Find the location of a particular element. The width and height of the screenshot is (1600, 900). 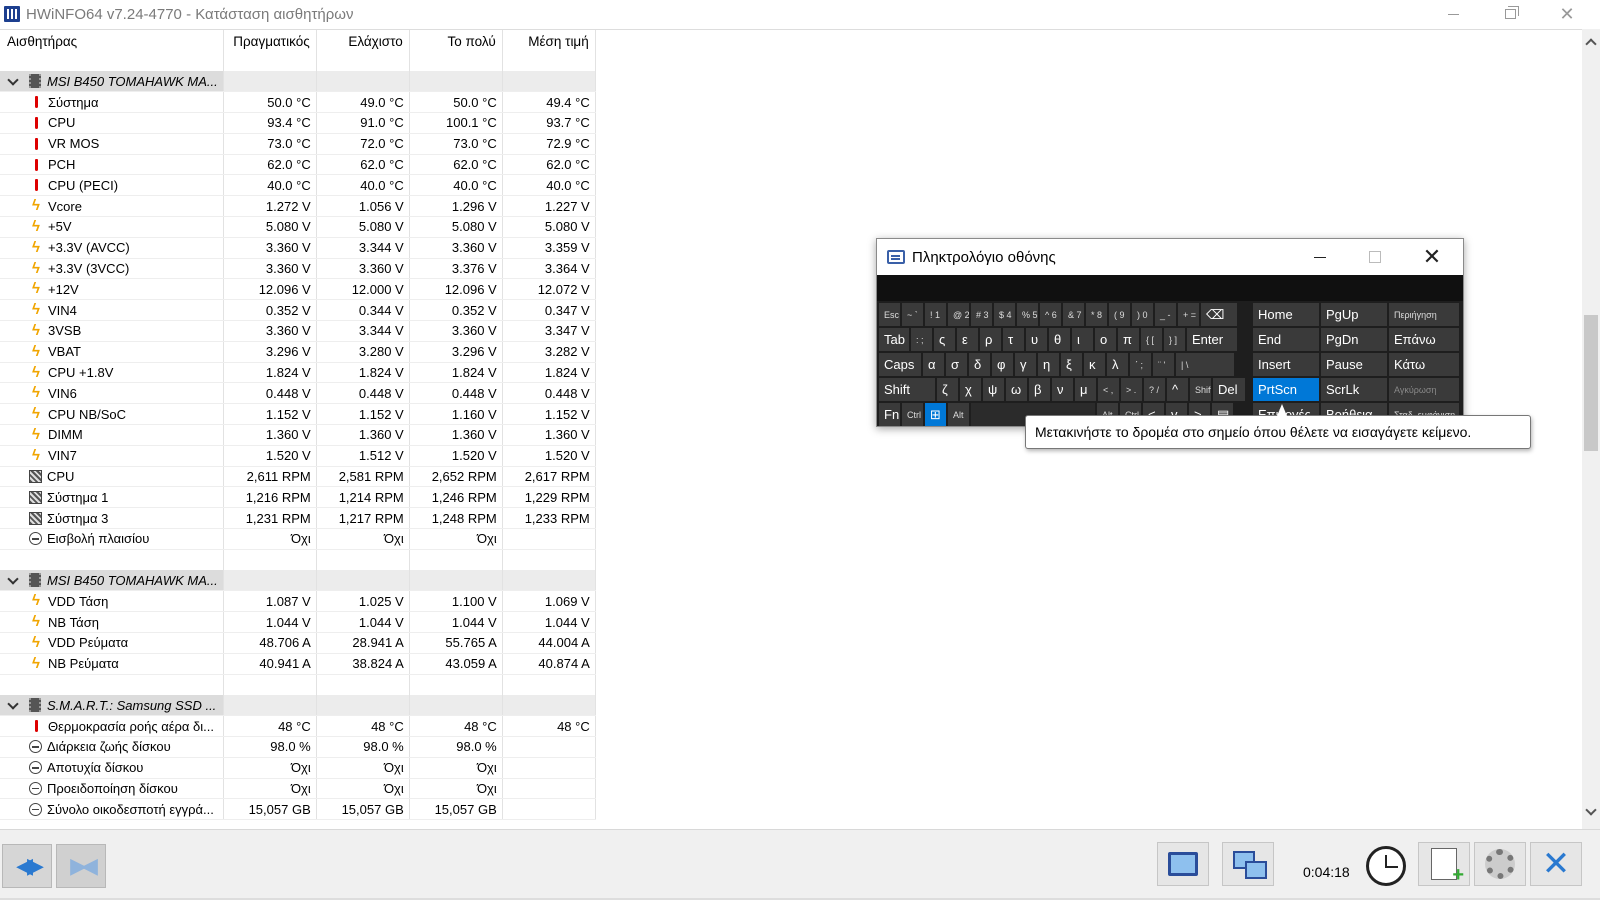

osk-key: ν is located at coordinates (1062, 389).